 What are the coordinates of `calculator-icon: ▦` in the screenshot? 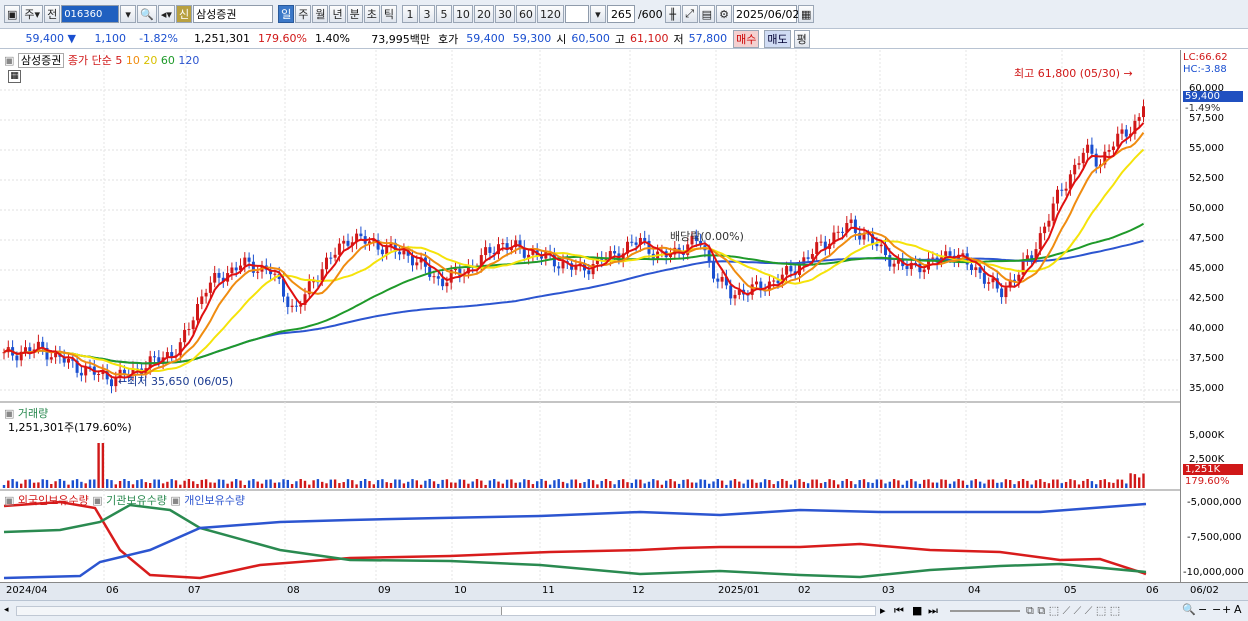 It's located at (14, 76).